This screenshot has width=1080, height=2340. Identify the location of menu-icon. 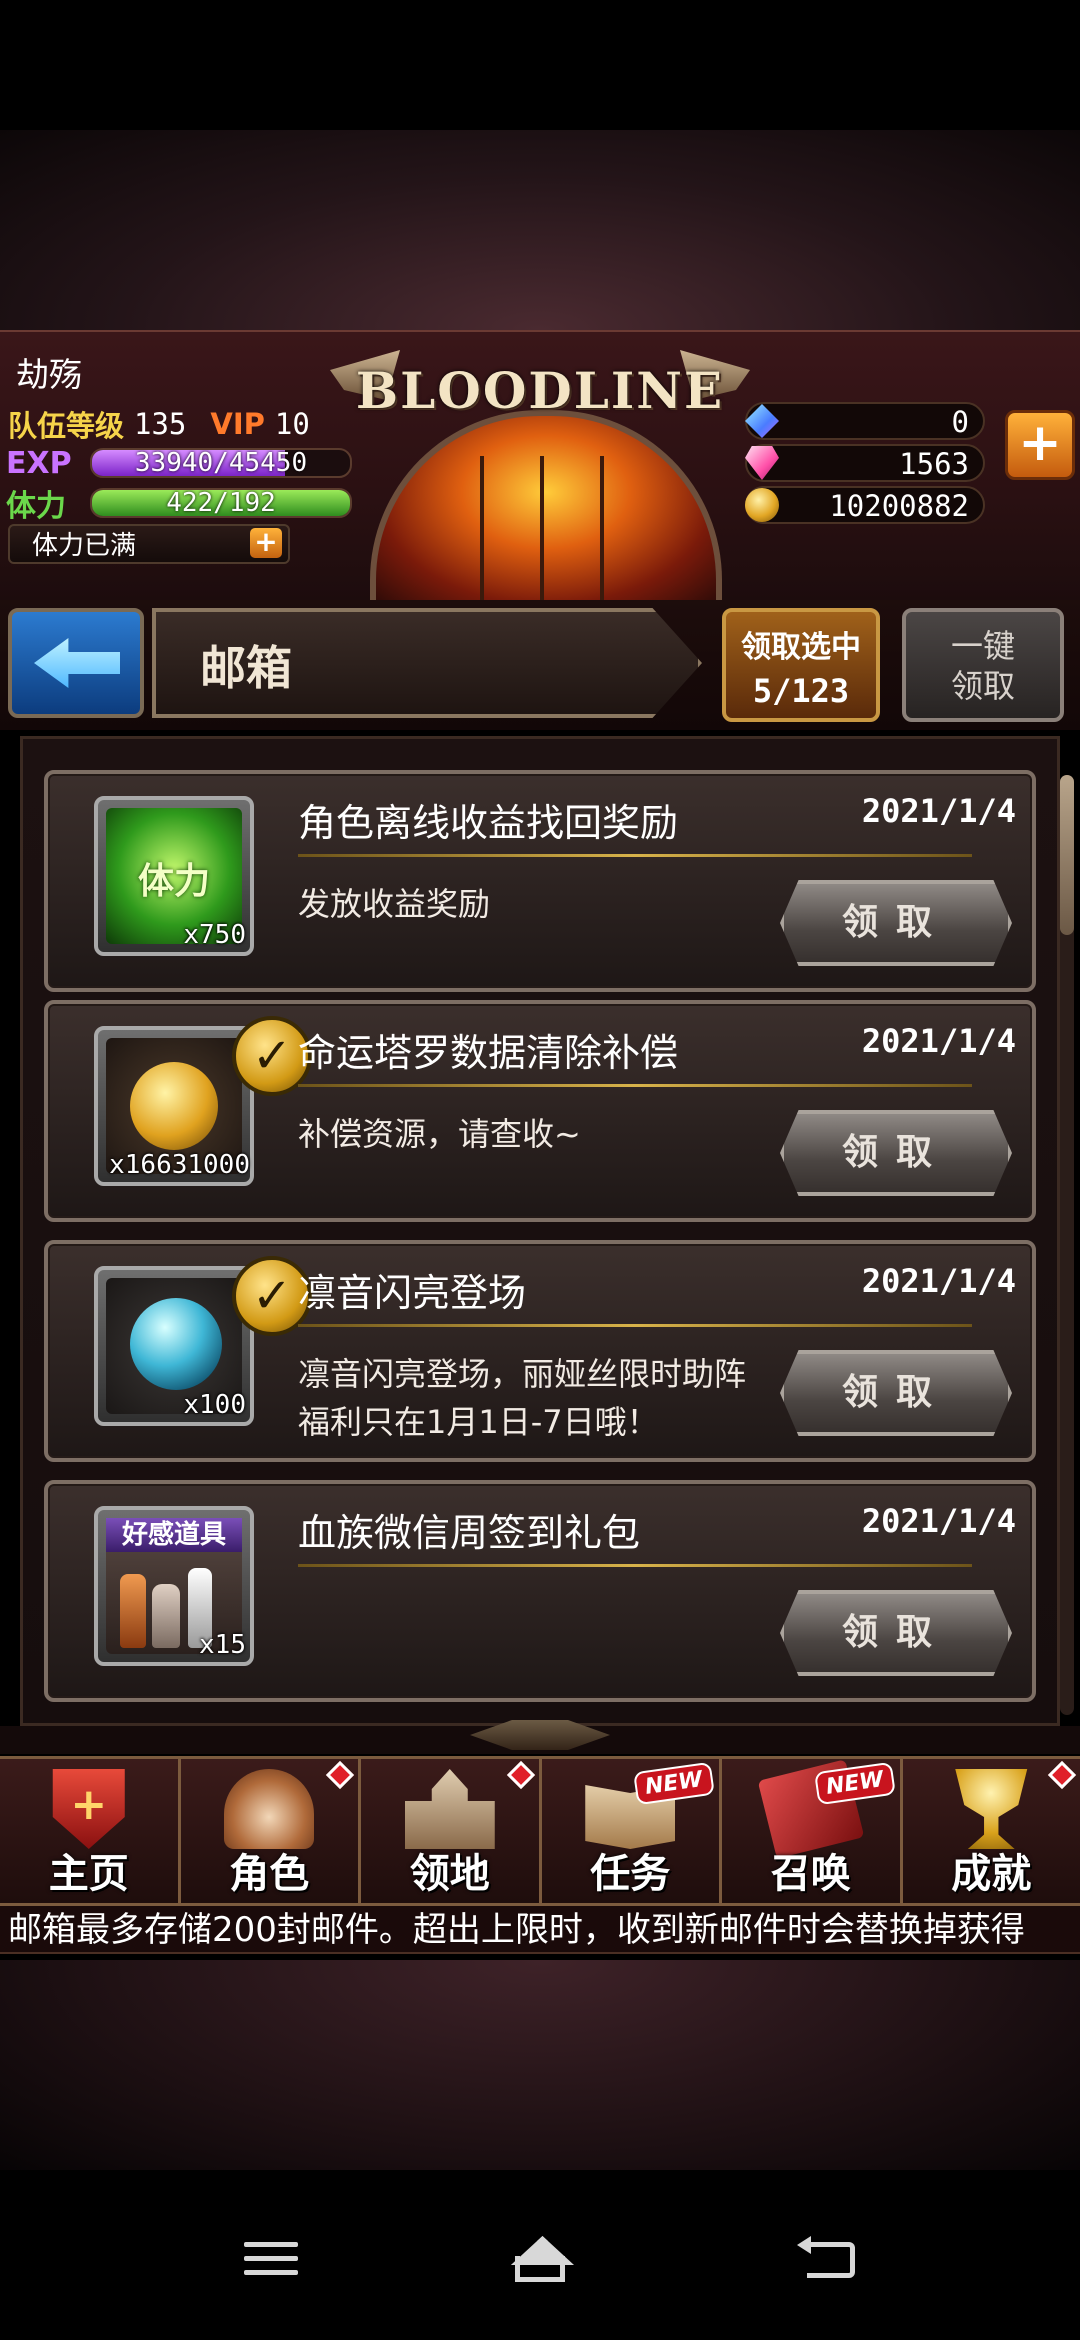
(271, 2259).